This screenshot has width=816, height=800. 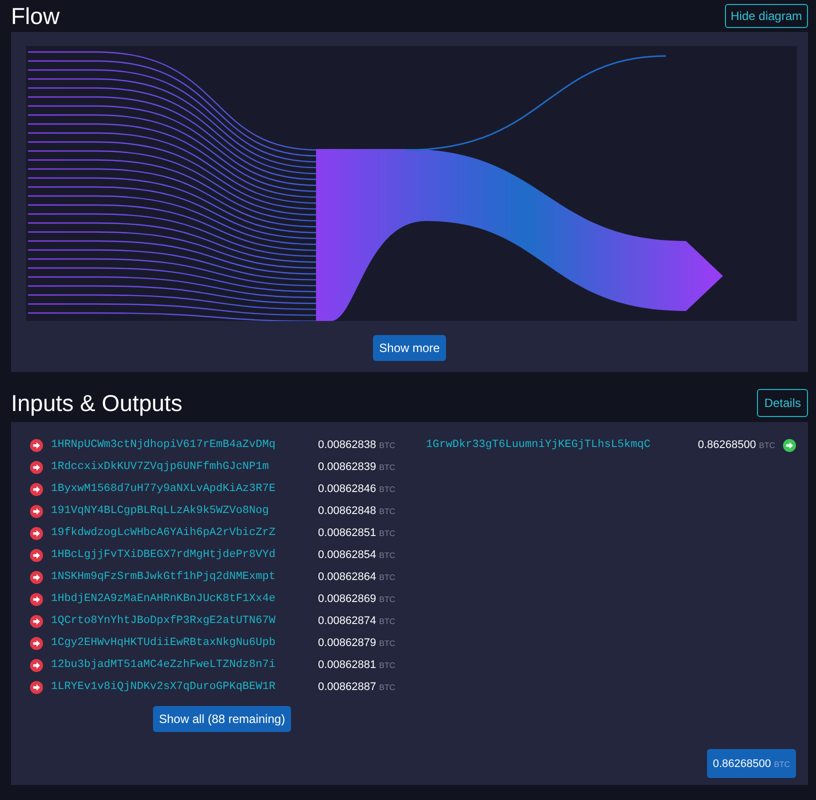 I want to click on amount: 0.00862854, so click(x=347, y=555).